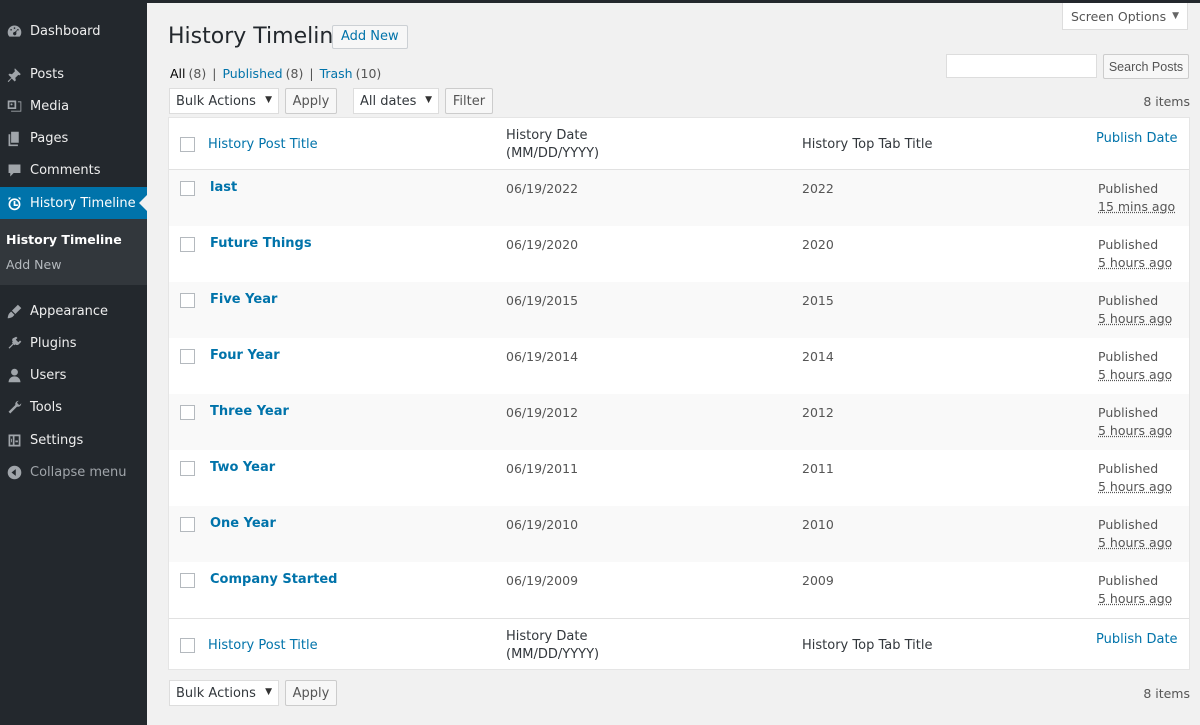 The image size is (1200, 725). I want to click on status-filter-links: All (8) | Published (8) | Trash (10), so click(275, 73).